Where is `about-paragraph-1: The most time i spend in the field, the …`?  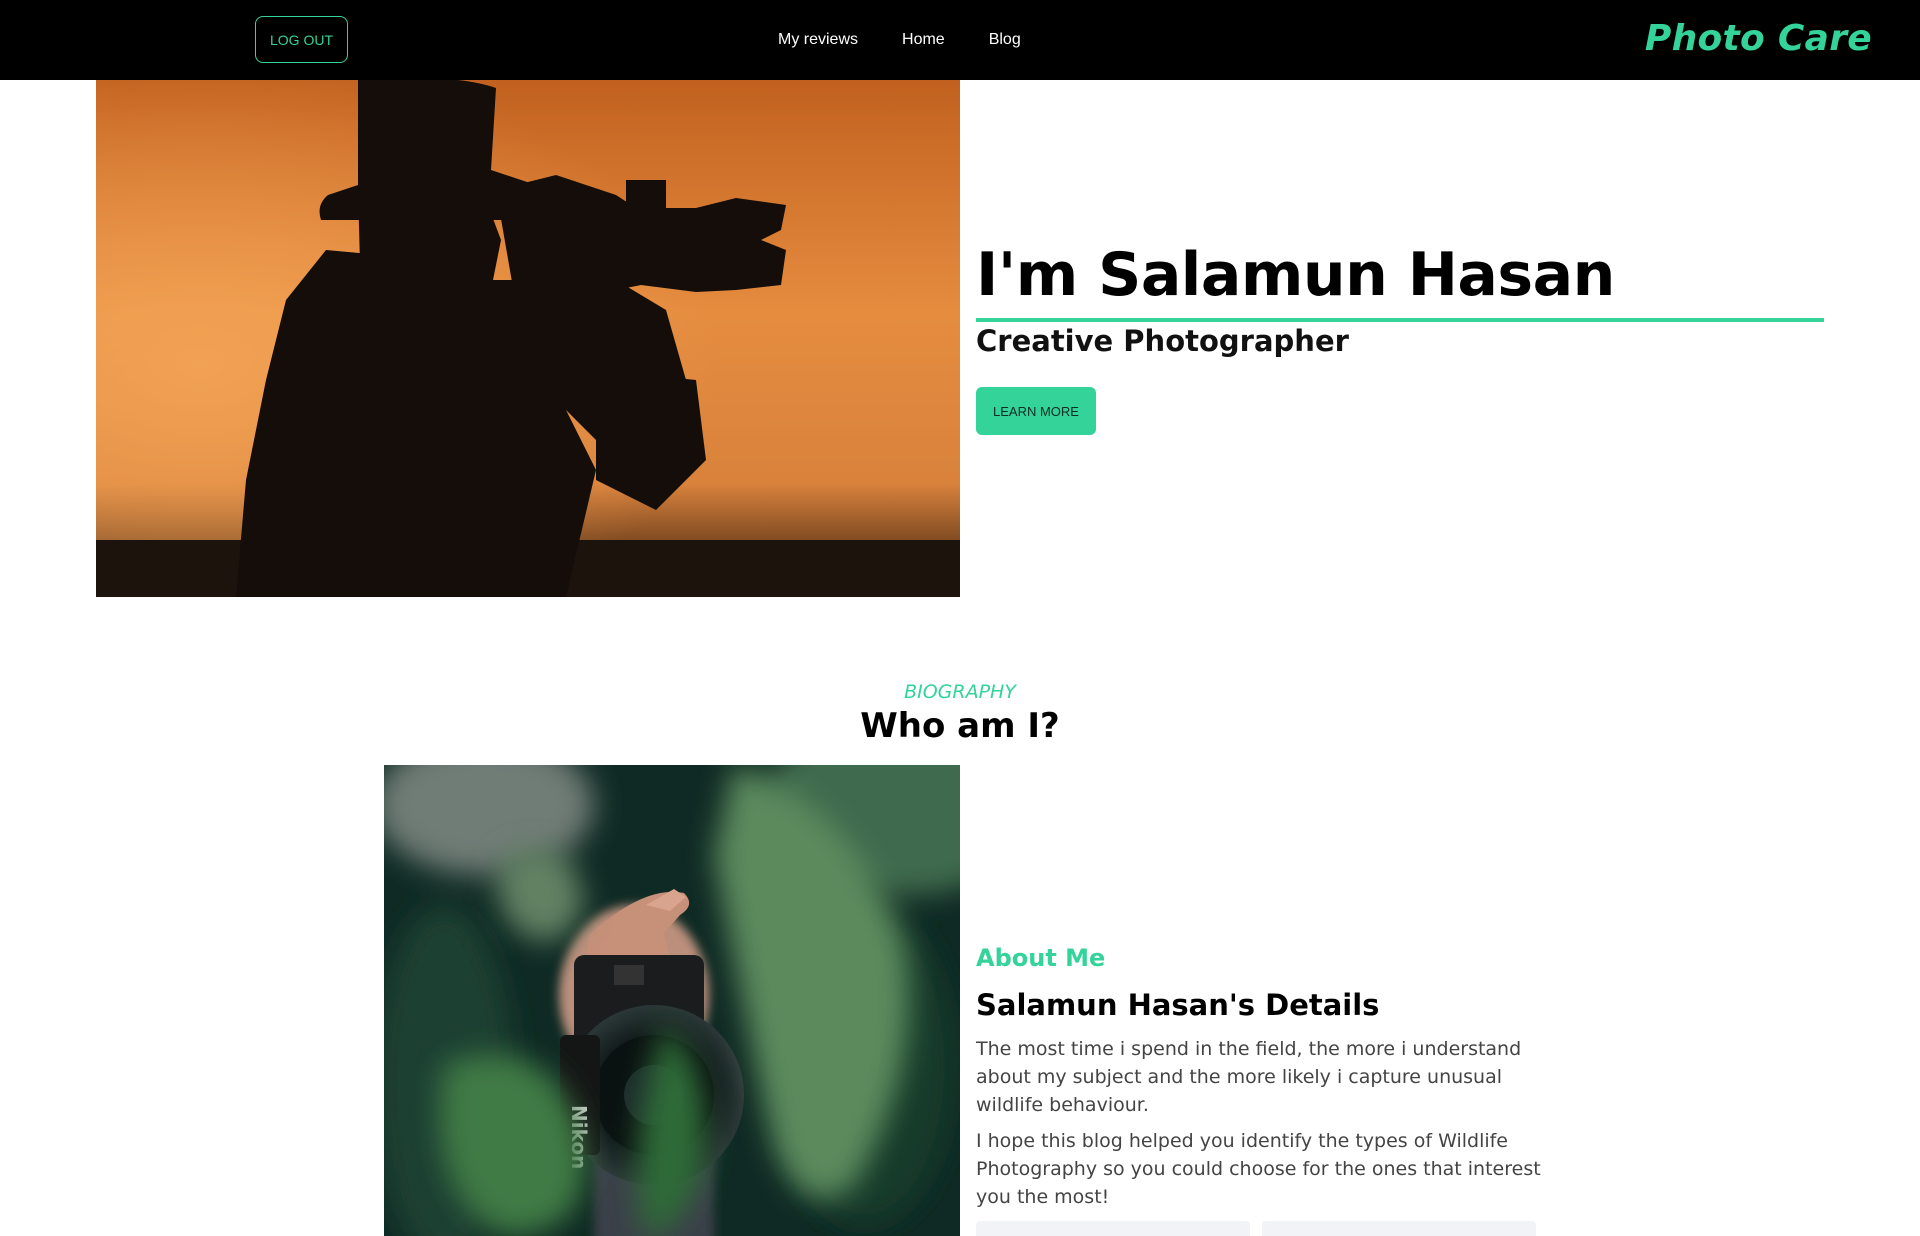
about-paragraph-1: The most time i spend in the field, the … is located at coordinates (1249, 1077).